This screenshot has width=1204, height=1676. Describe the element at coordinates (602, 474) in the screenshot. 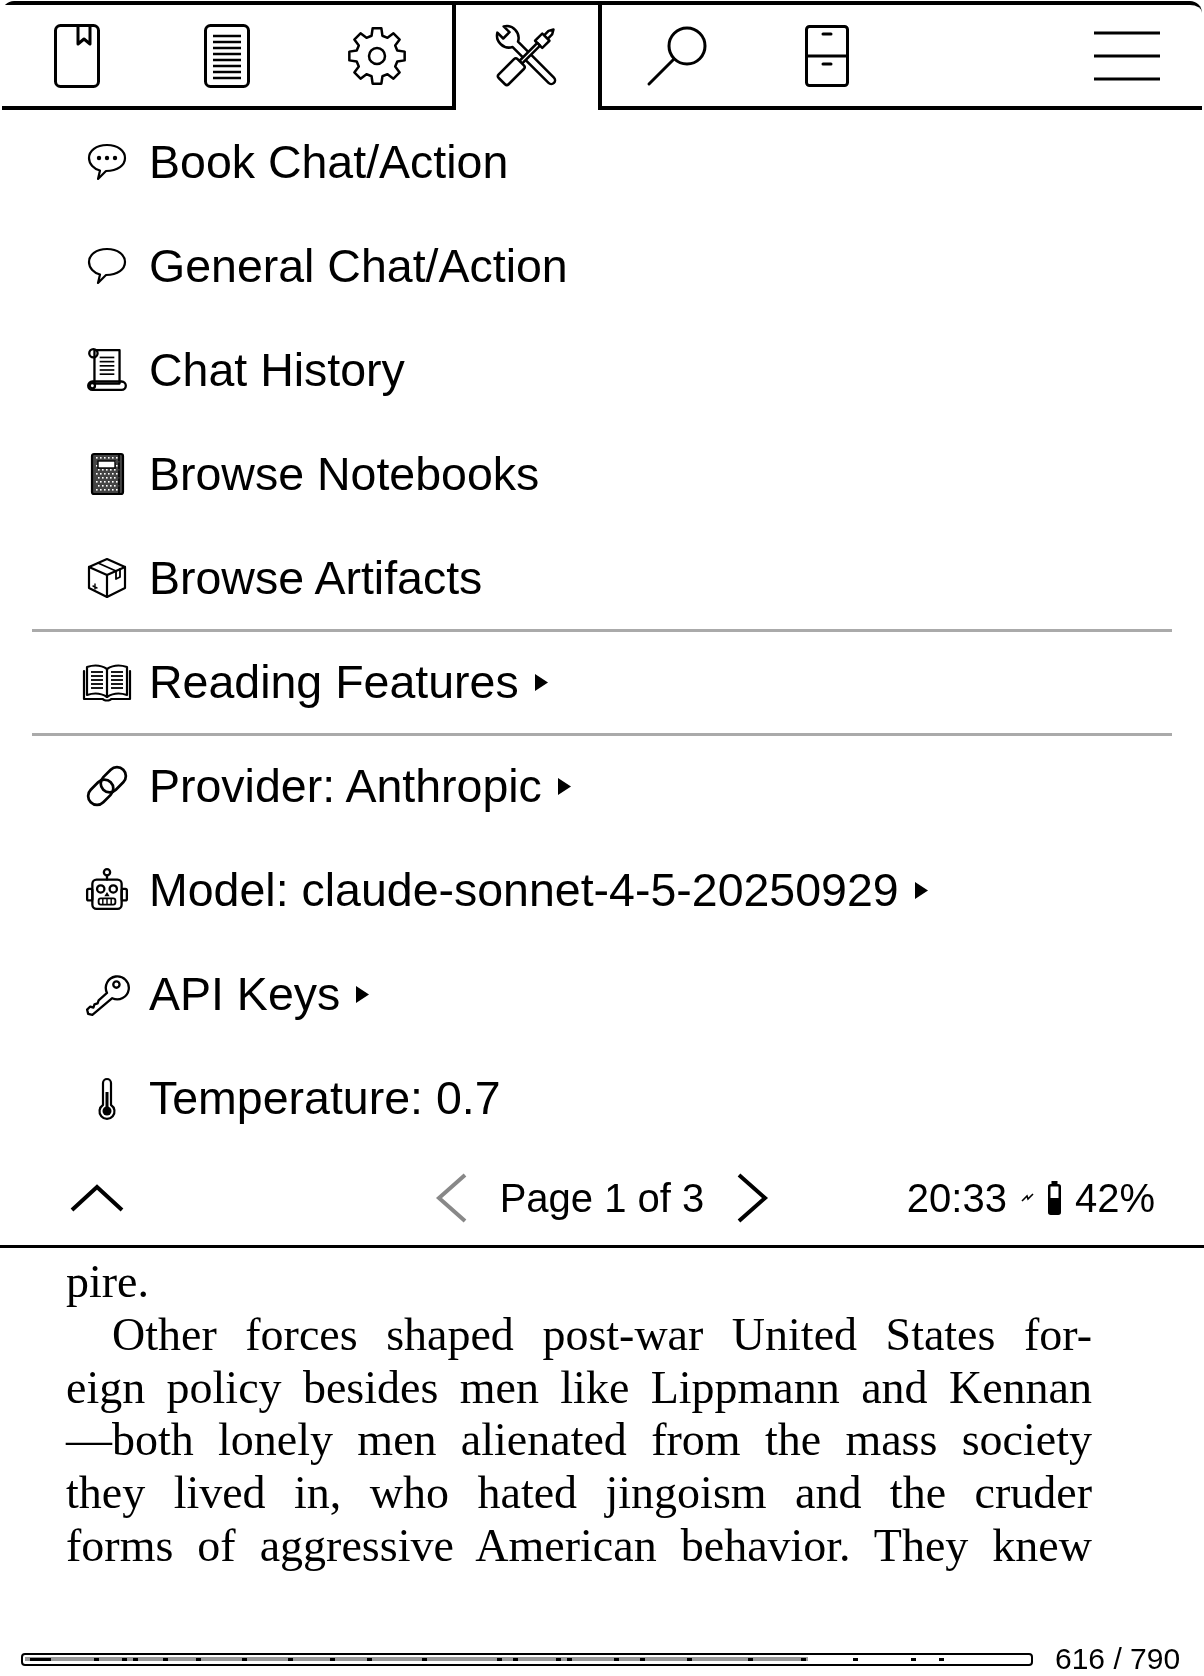

I see `menu-item: Browse Notebooks` at that location.